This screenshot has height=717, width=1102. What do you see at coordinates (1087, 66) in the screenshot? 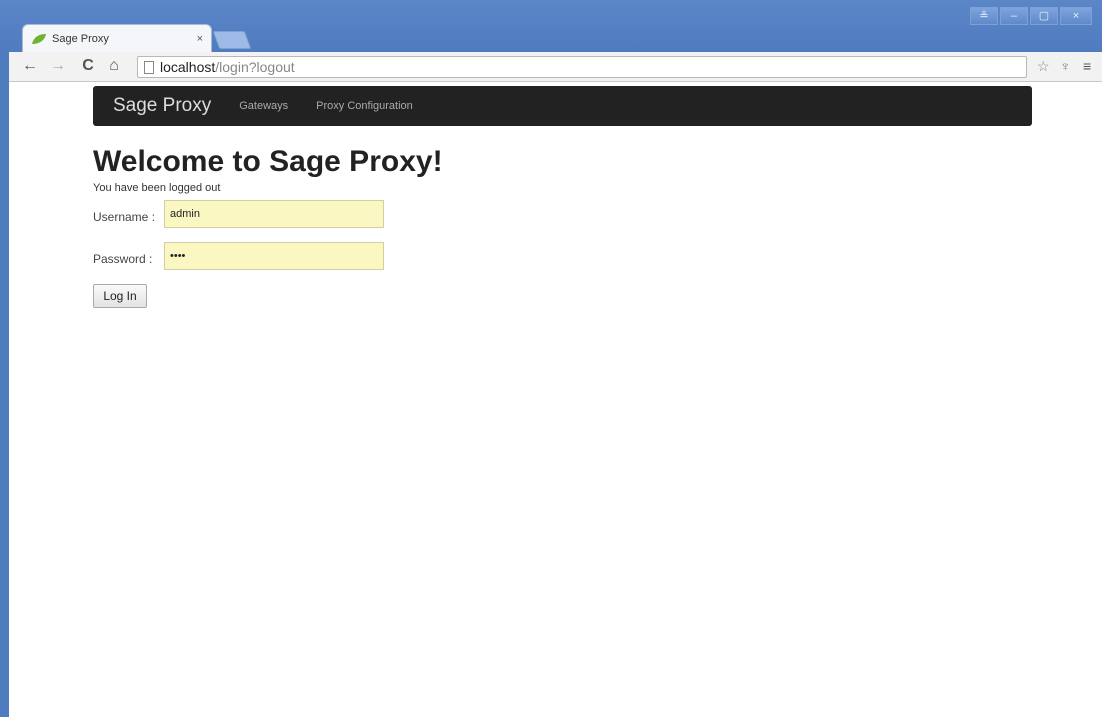
I see `menu-icon: ≡` at bounding box center [1087, 66].